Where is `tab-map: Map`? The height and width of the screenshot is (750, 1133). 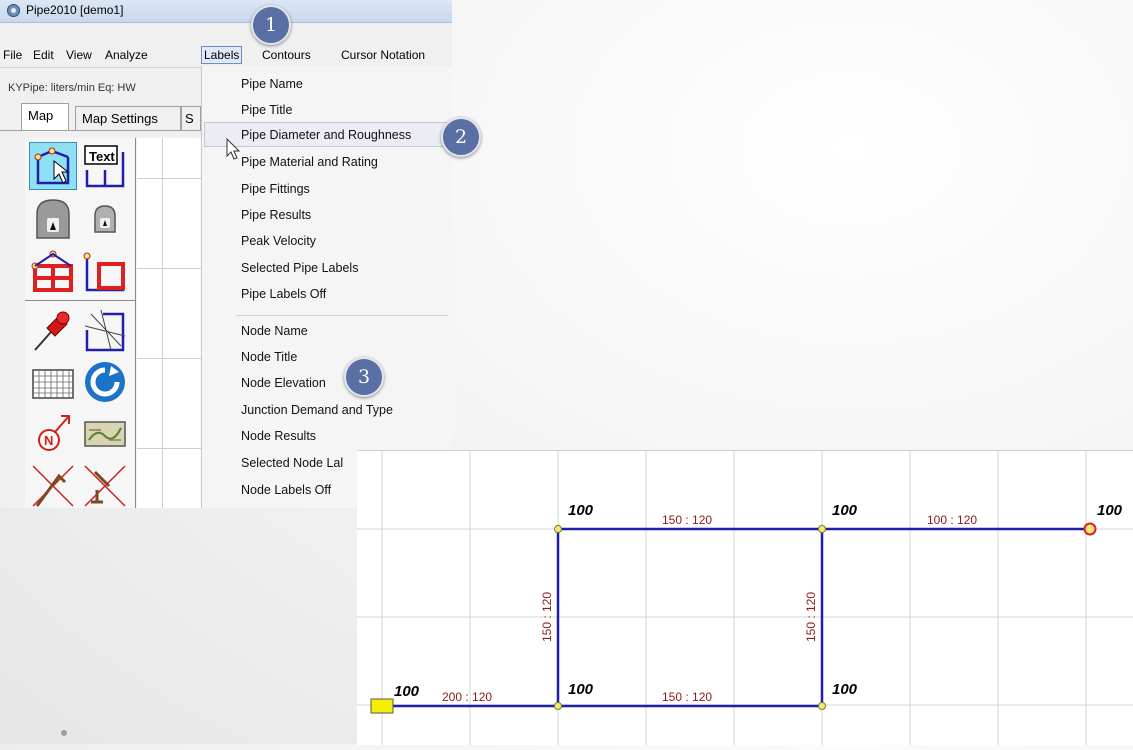
tab-map: Map is located at coordinates (45, 117).